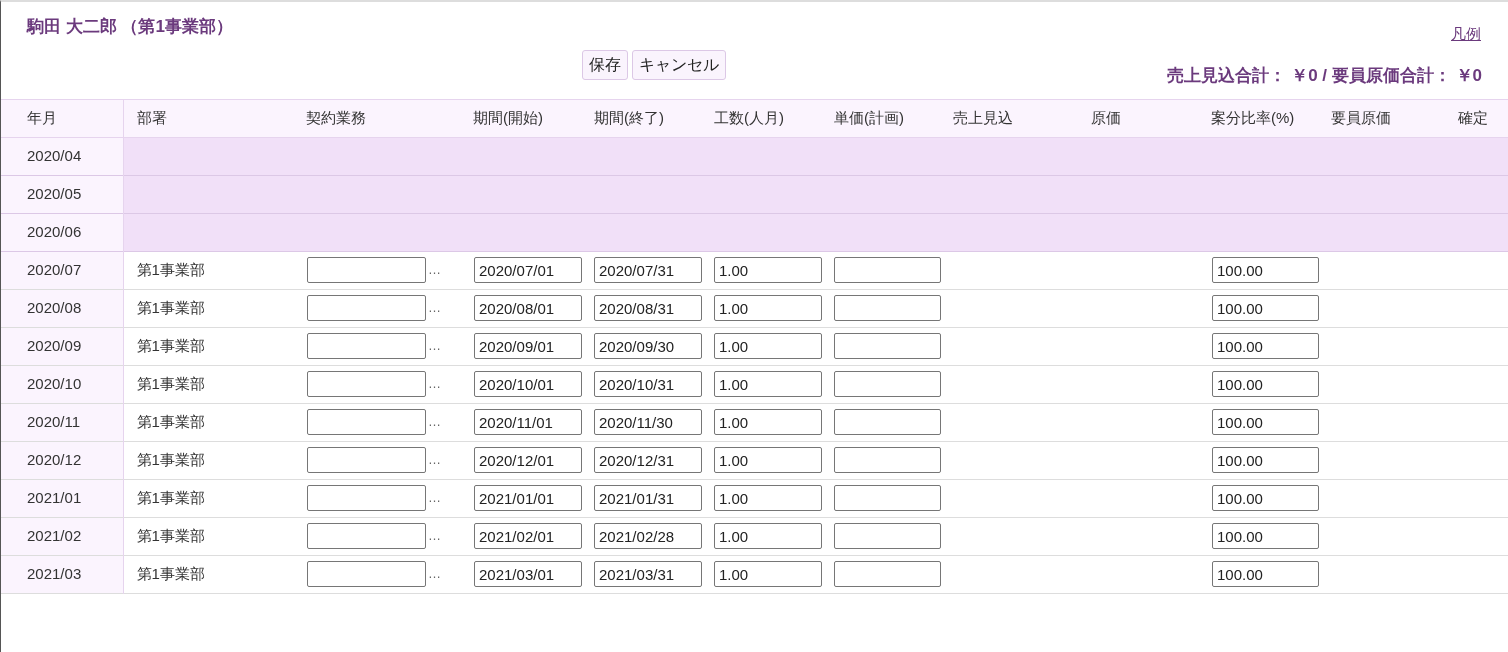  What do you see at coordinates (378, 118) in the screenshot?
I see `column-header: 契約業務` at bounding box center [378, 118].